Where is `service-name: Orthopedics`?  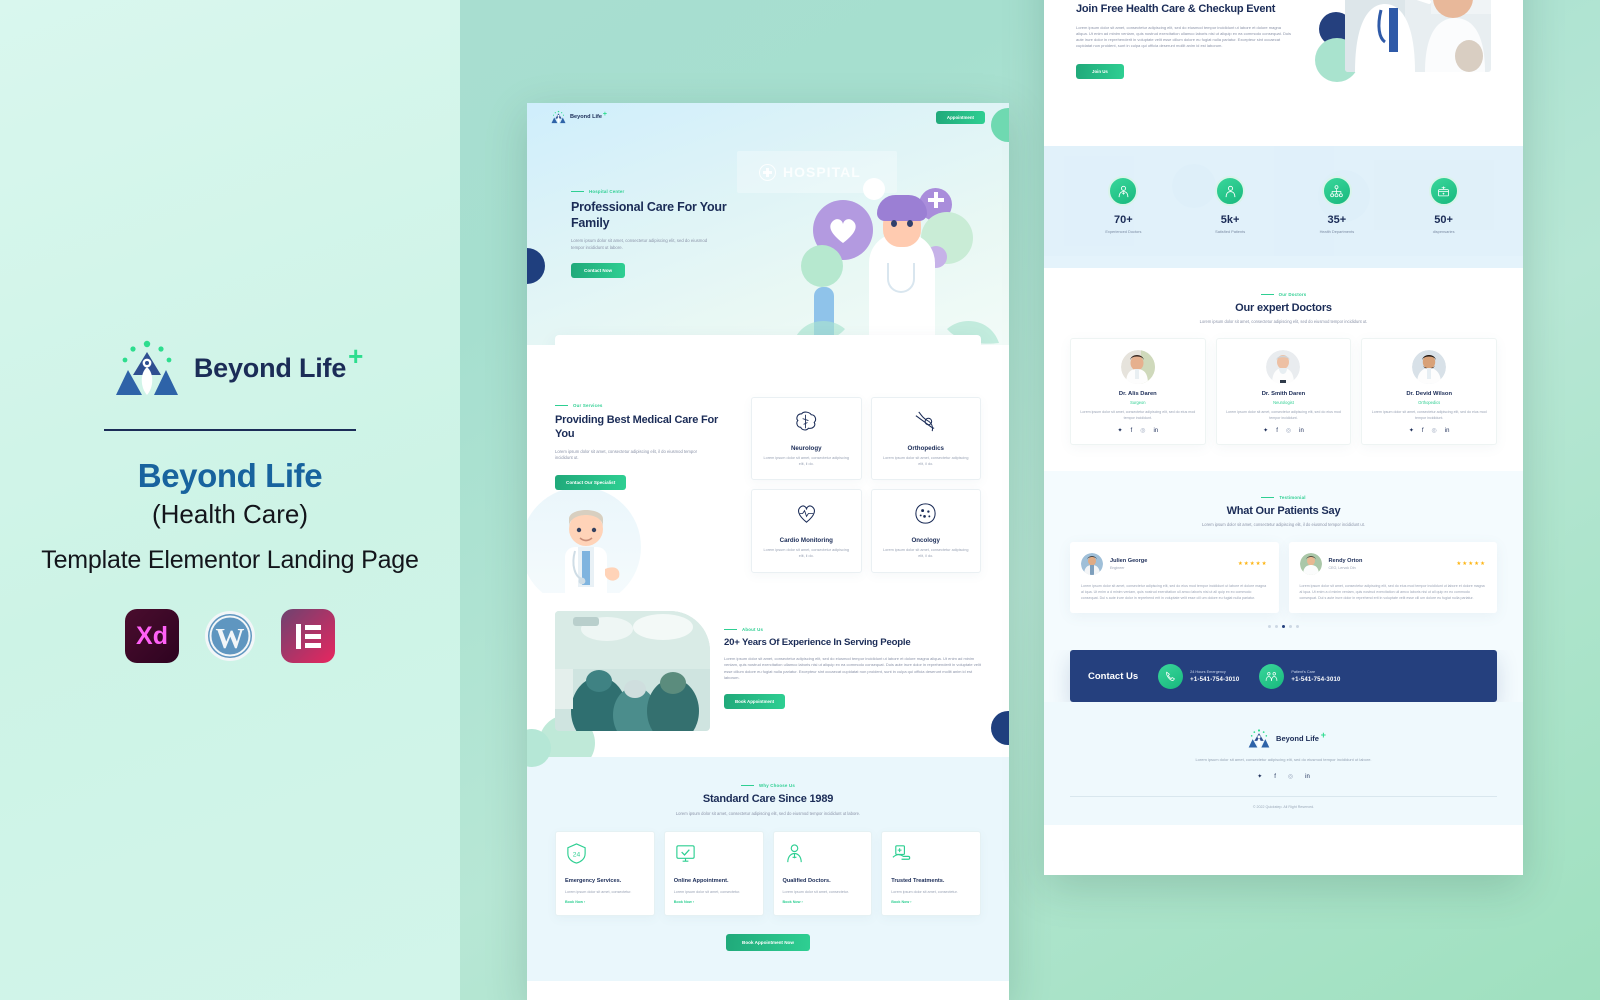
service-name: Orthopedics is located at coordinates (925, 448).